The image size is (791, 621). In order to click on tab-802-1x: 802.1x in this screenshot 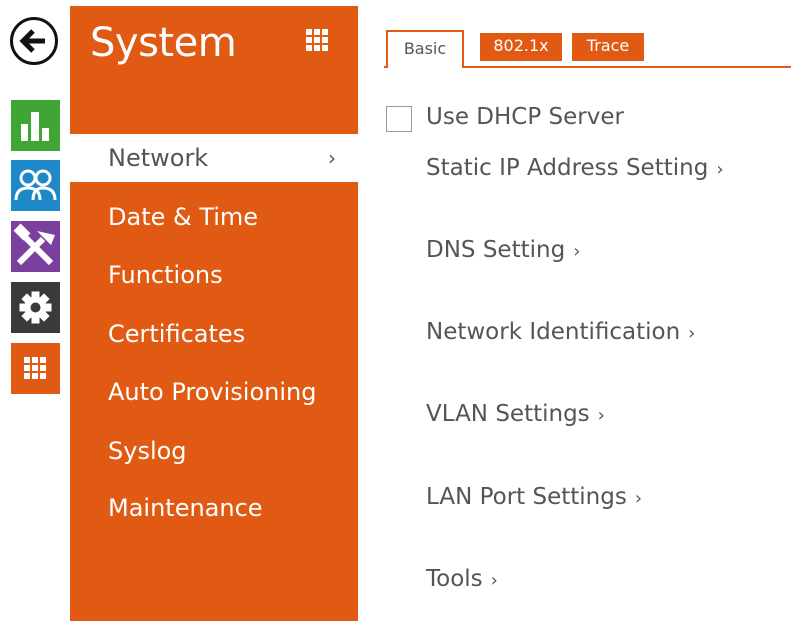, I will do `click(521, 47)`.